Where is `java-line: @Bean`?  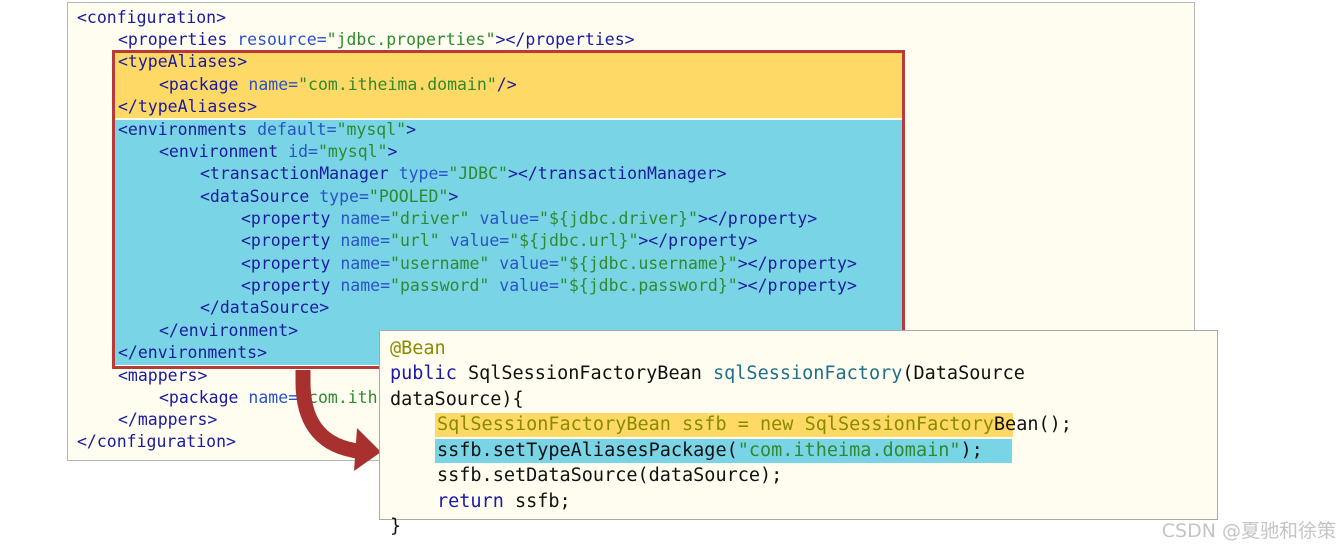 java-line: @Bean is located at coordinates (418, 348).